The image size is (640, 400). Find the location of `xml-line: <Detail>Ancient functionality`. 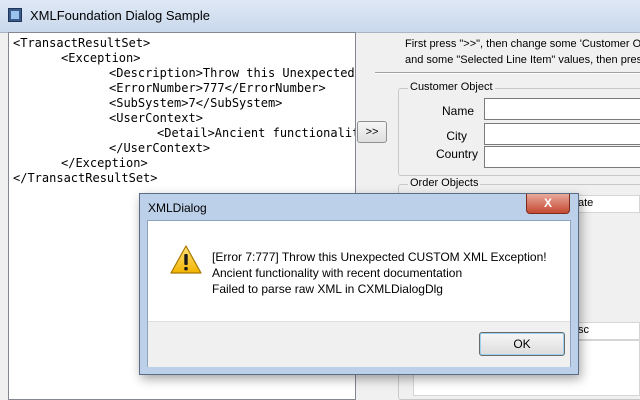

xml-line: <Detail>Ancient functionality is located at coordinates (256, 133).